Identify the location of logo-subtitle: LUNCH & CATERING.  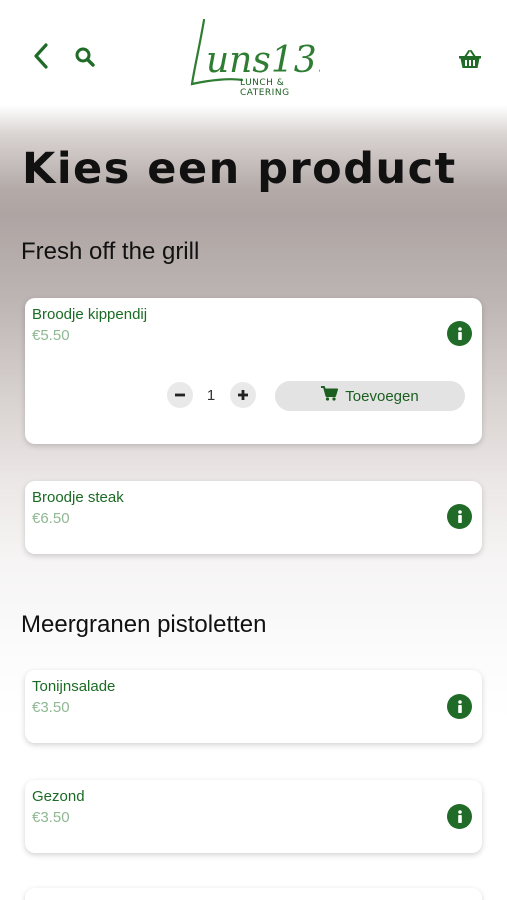
(265, 88).